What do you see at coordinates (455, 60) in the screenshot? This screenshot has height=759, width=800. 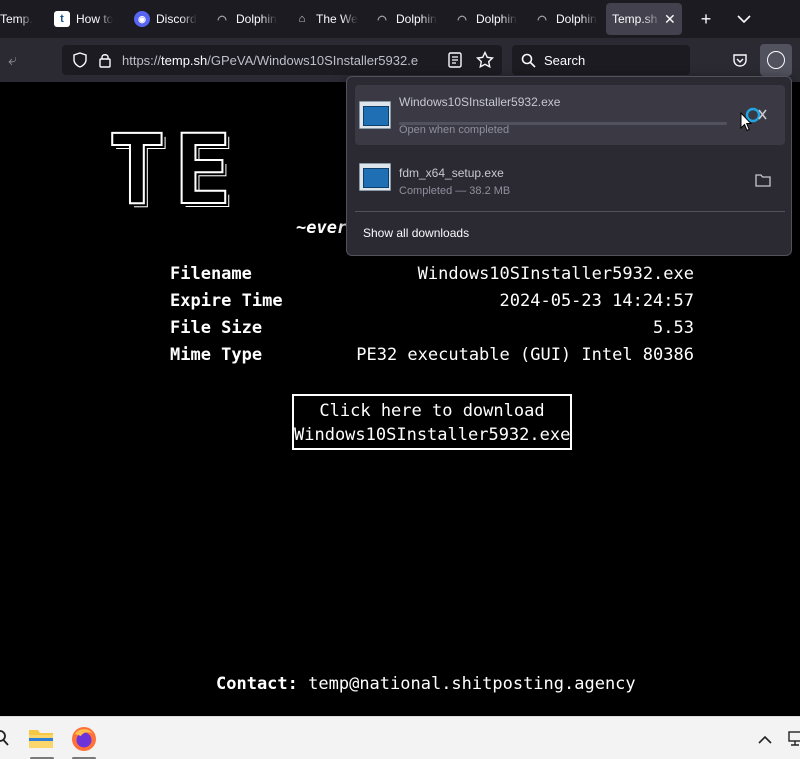 I see `reader-view-icon` at bounding box center [455, 60].